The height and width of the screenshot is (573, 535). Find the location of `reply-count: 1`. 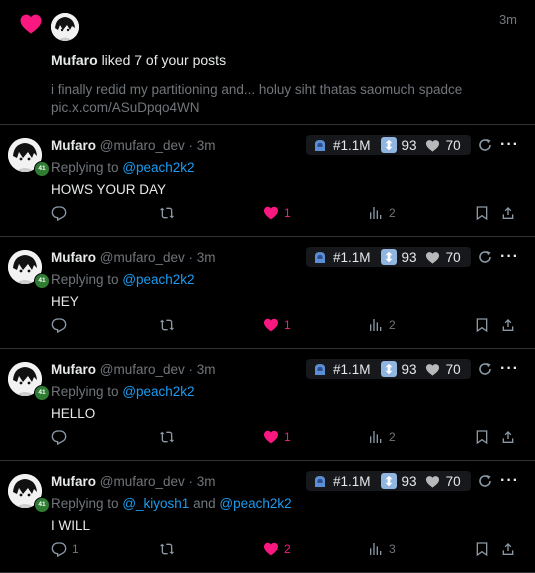

reply-count: 1 is located at coordinates (75, 549).